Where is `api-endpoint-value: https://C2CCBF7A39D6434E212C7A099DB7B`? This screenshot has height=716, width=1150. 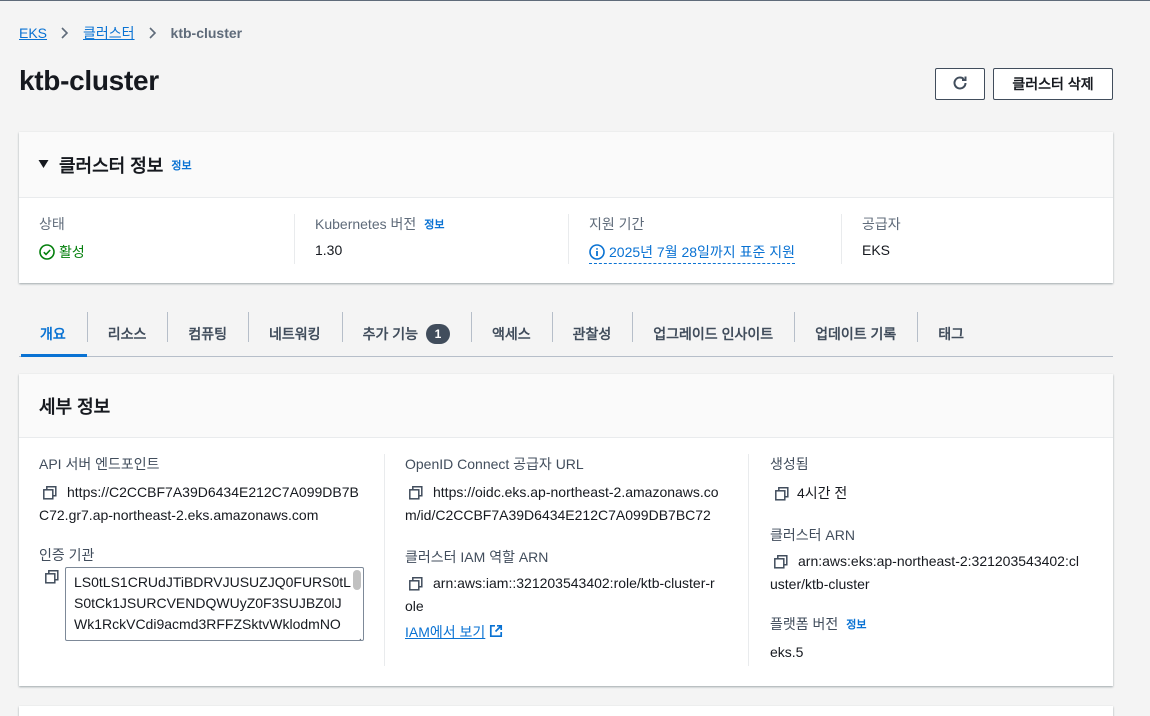
api-endpoint-value: https://C2CCBF7A39D6434E212C7A099DB7B is located at coordinates (212, 493).